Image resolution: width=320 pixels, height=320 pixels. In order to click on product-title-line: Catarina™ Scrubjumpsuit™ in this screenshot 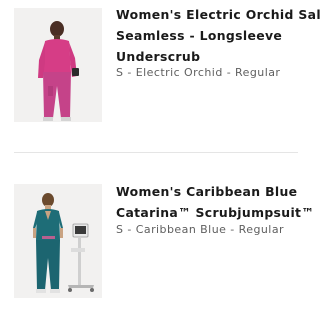, I will do `click(215, 212)`.